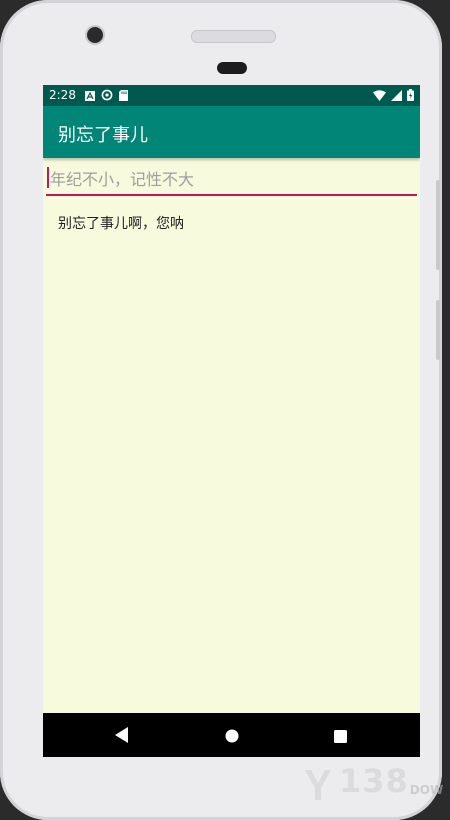 This screenshot has width=450, height=820. Describe the element at coordinates (233, 36) in the screenshot. I see `speaker-grille` at that location.